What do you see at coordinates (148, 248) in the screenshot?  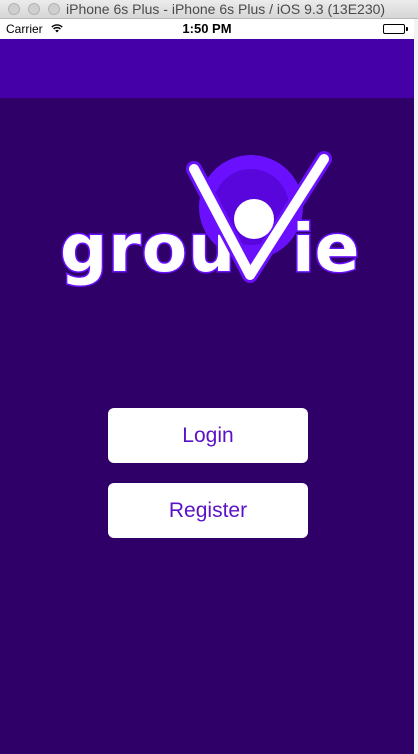 I see `logo-text-left: grou` at bounding box center [148, 248].